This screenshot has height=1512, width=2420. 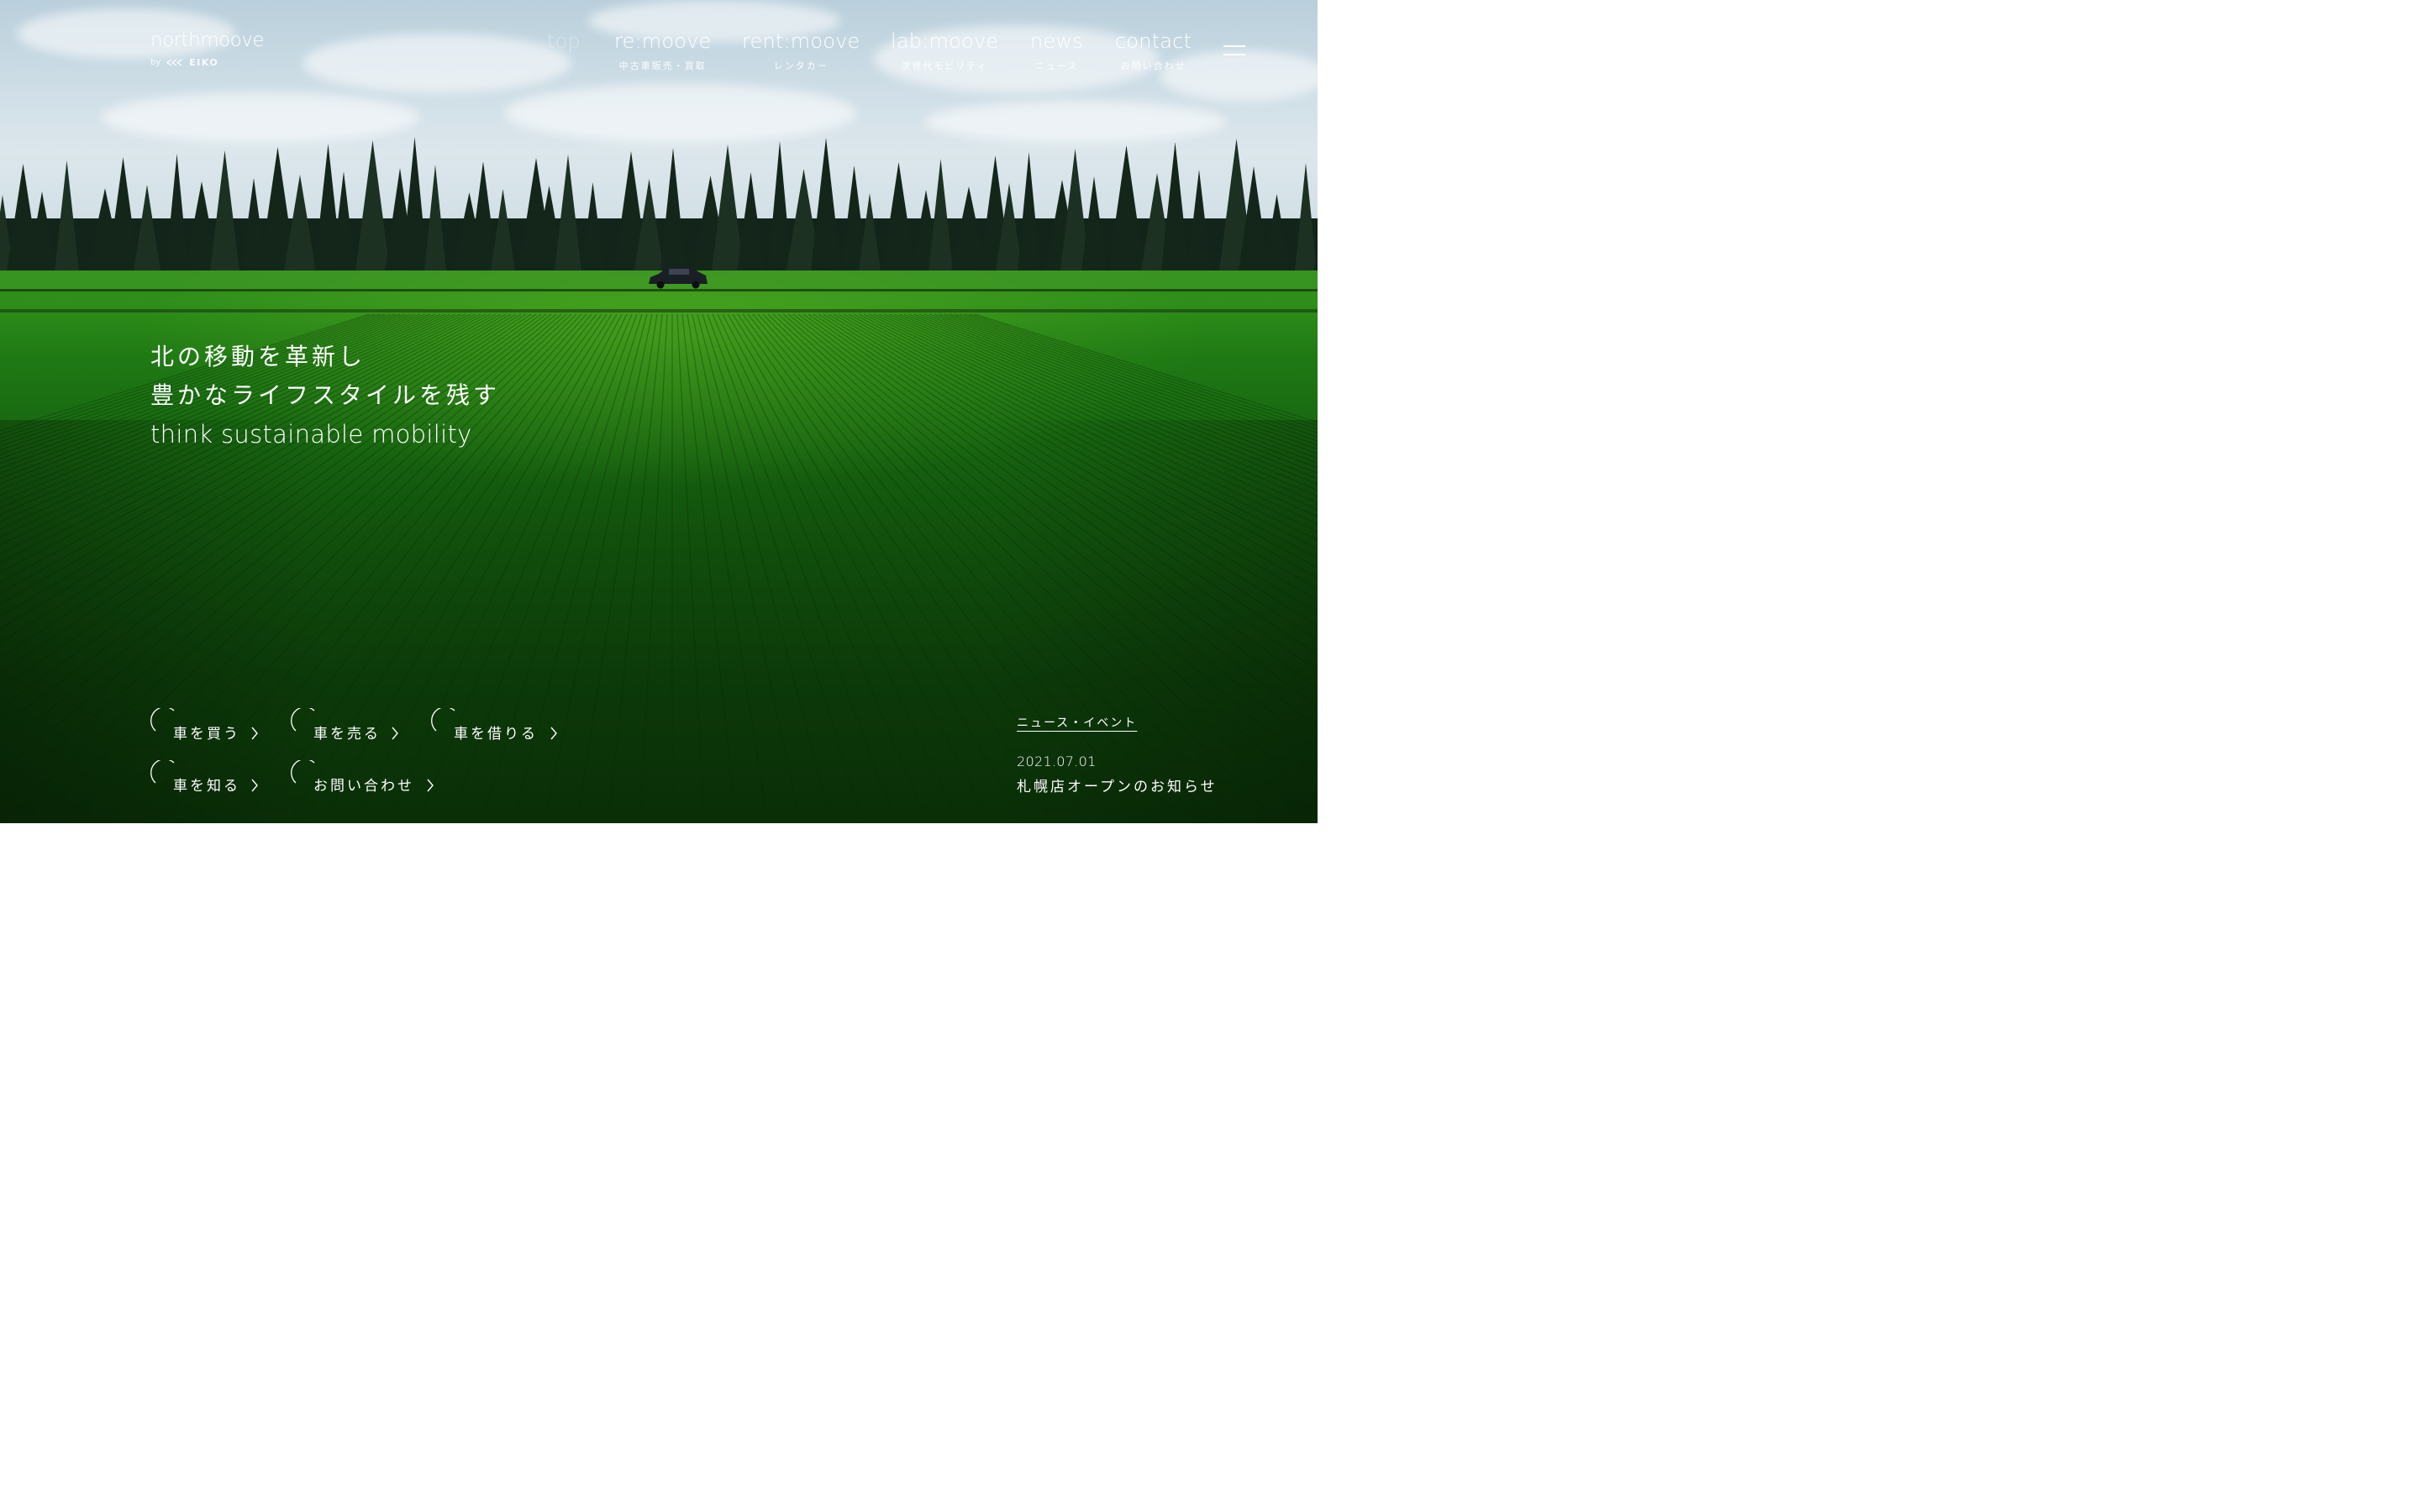 I want to click on hero-tagline-1: 北の移動を革新し, so click(x=258, y=356).